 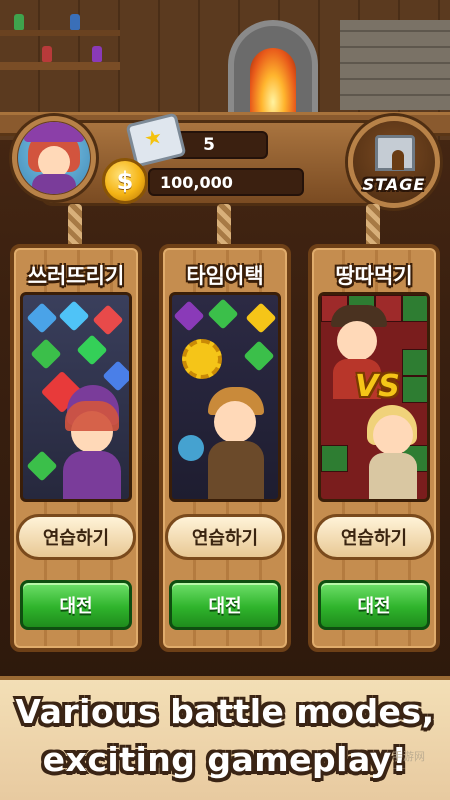 I want to click on pirate-face, so click(x=357, y=341).